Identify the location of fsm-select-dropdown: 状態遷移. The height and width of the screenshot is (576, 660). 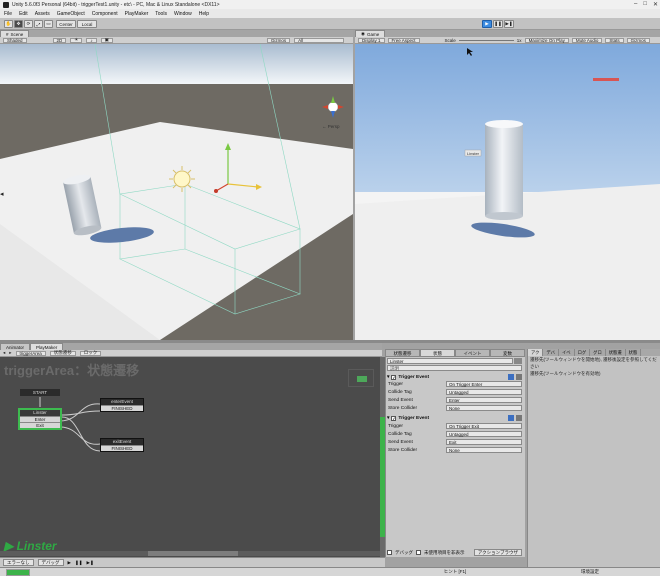
(62, 353).